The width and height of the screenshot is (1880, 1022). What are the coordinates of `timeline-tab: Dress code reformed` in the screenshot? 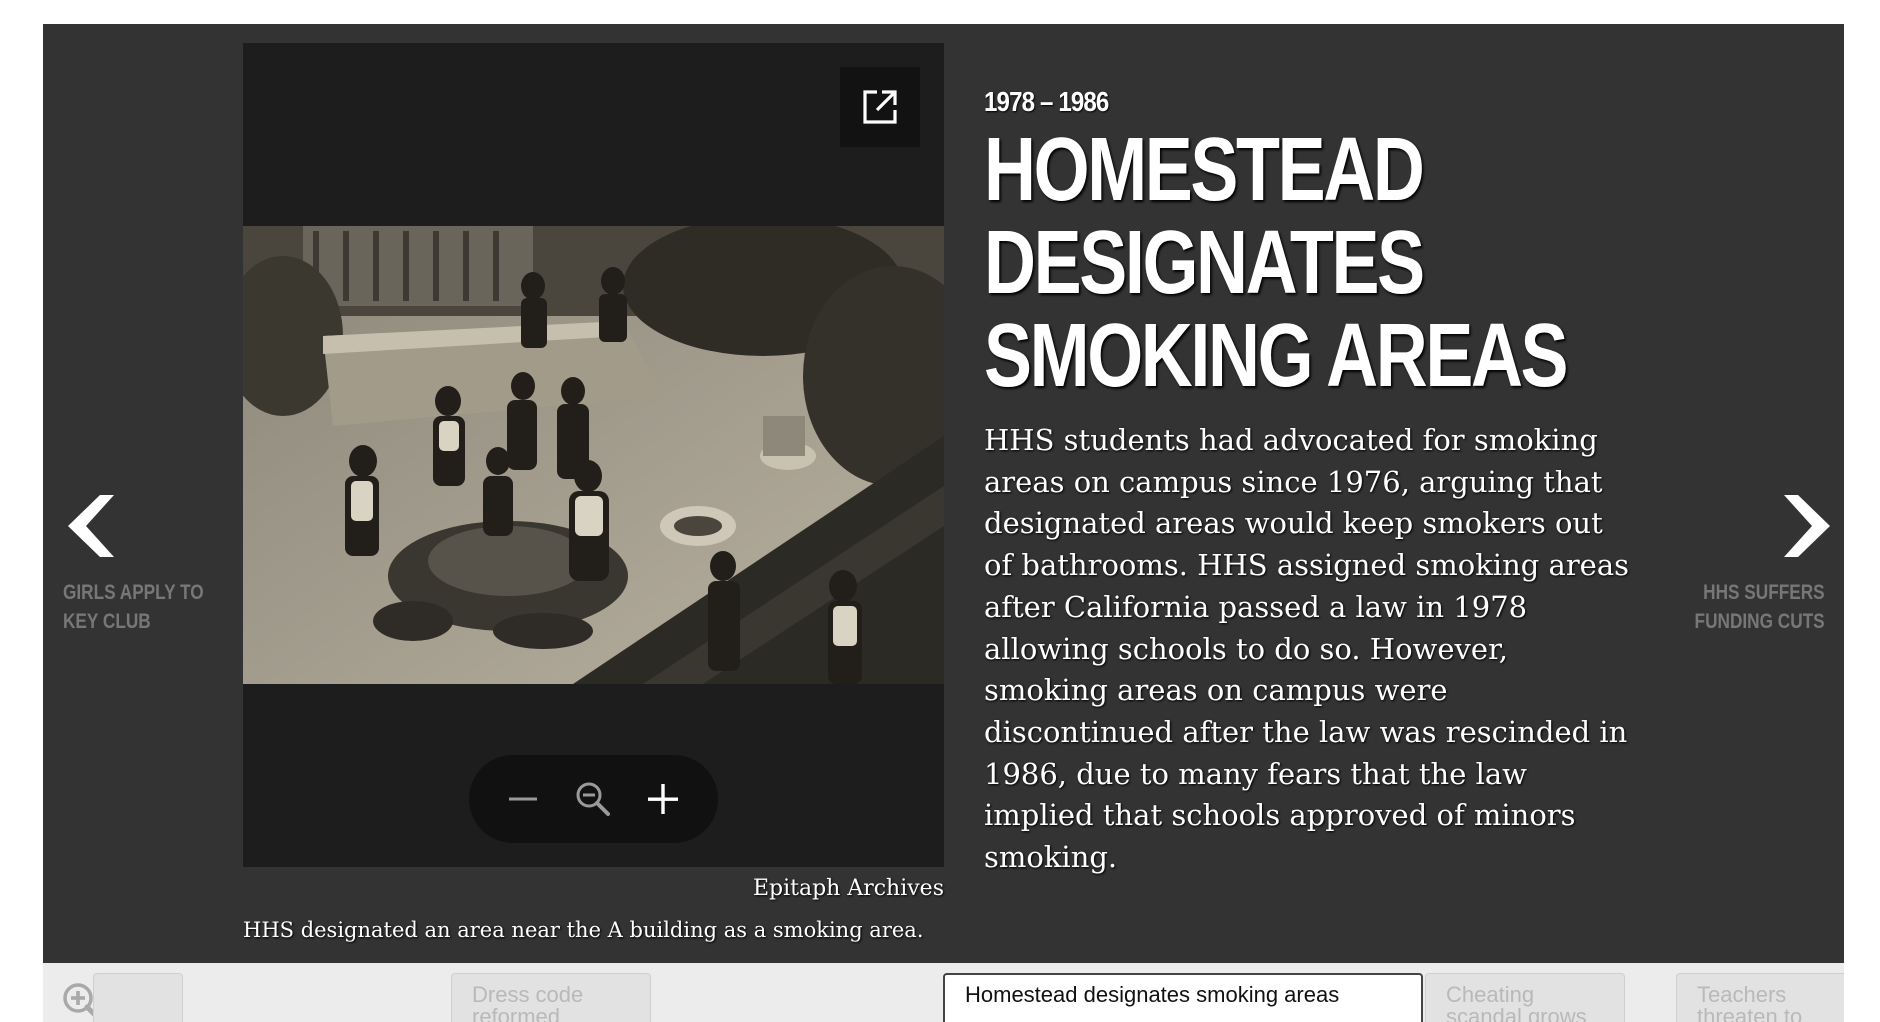 It's located at (551, 997).